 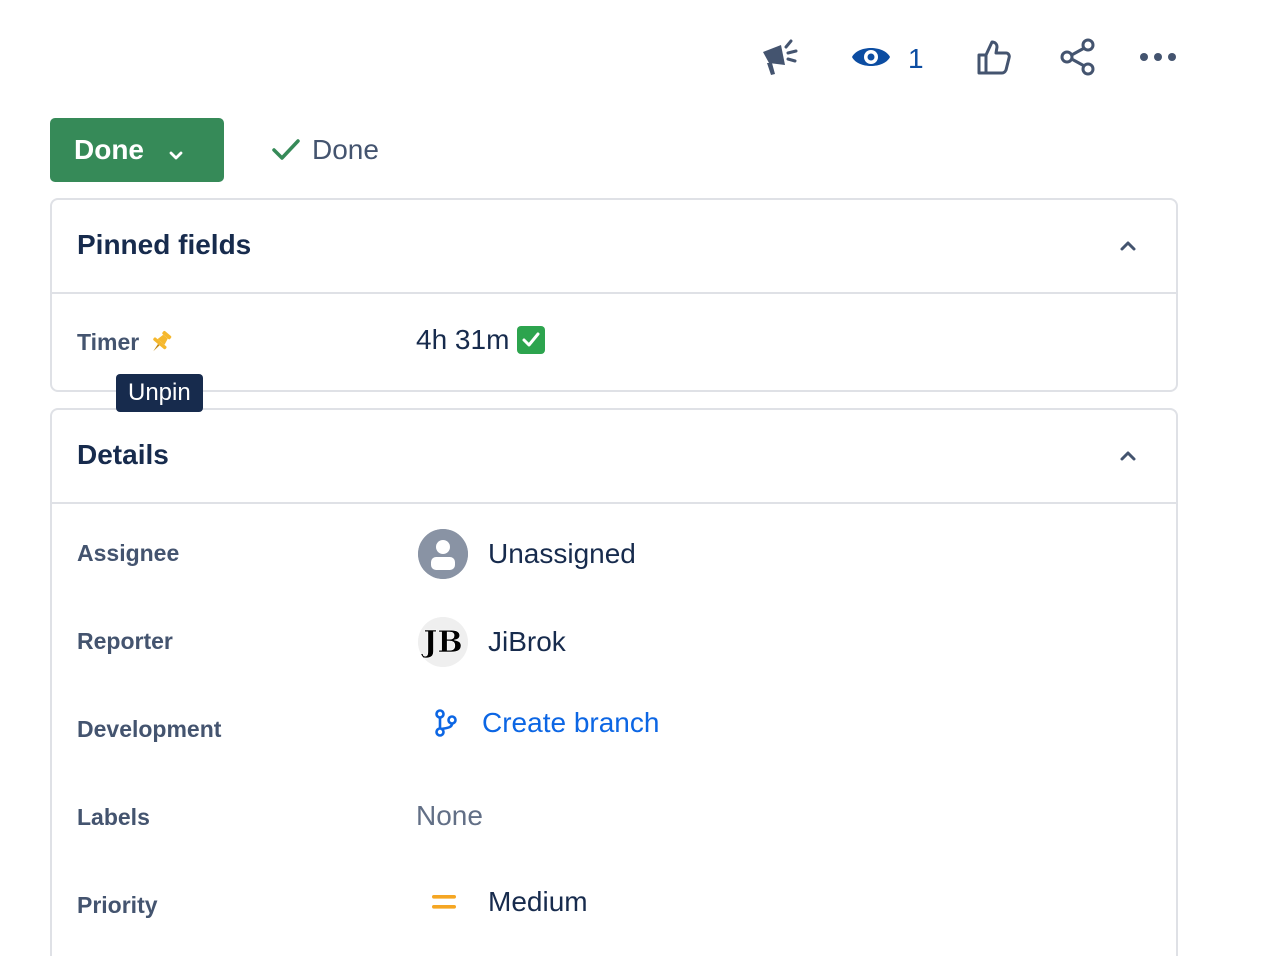 I want to click on thumbs-up-icon, so click(x=994, y=59).